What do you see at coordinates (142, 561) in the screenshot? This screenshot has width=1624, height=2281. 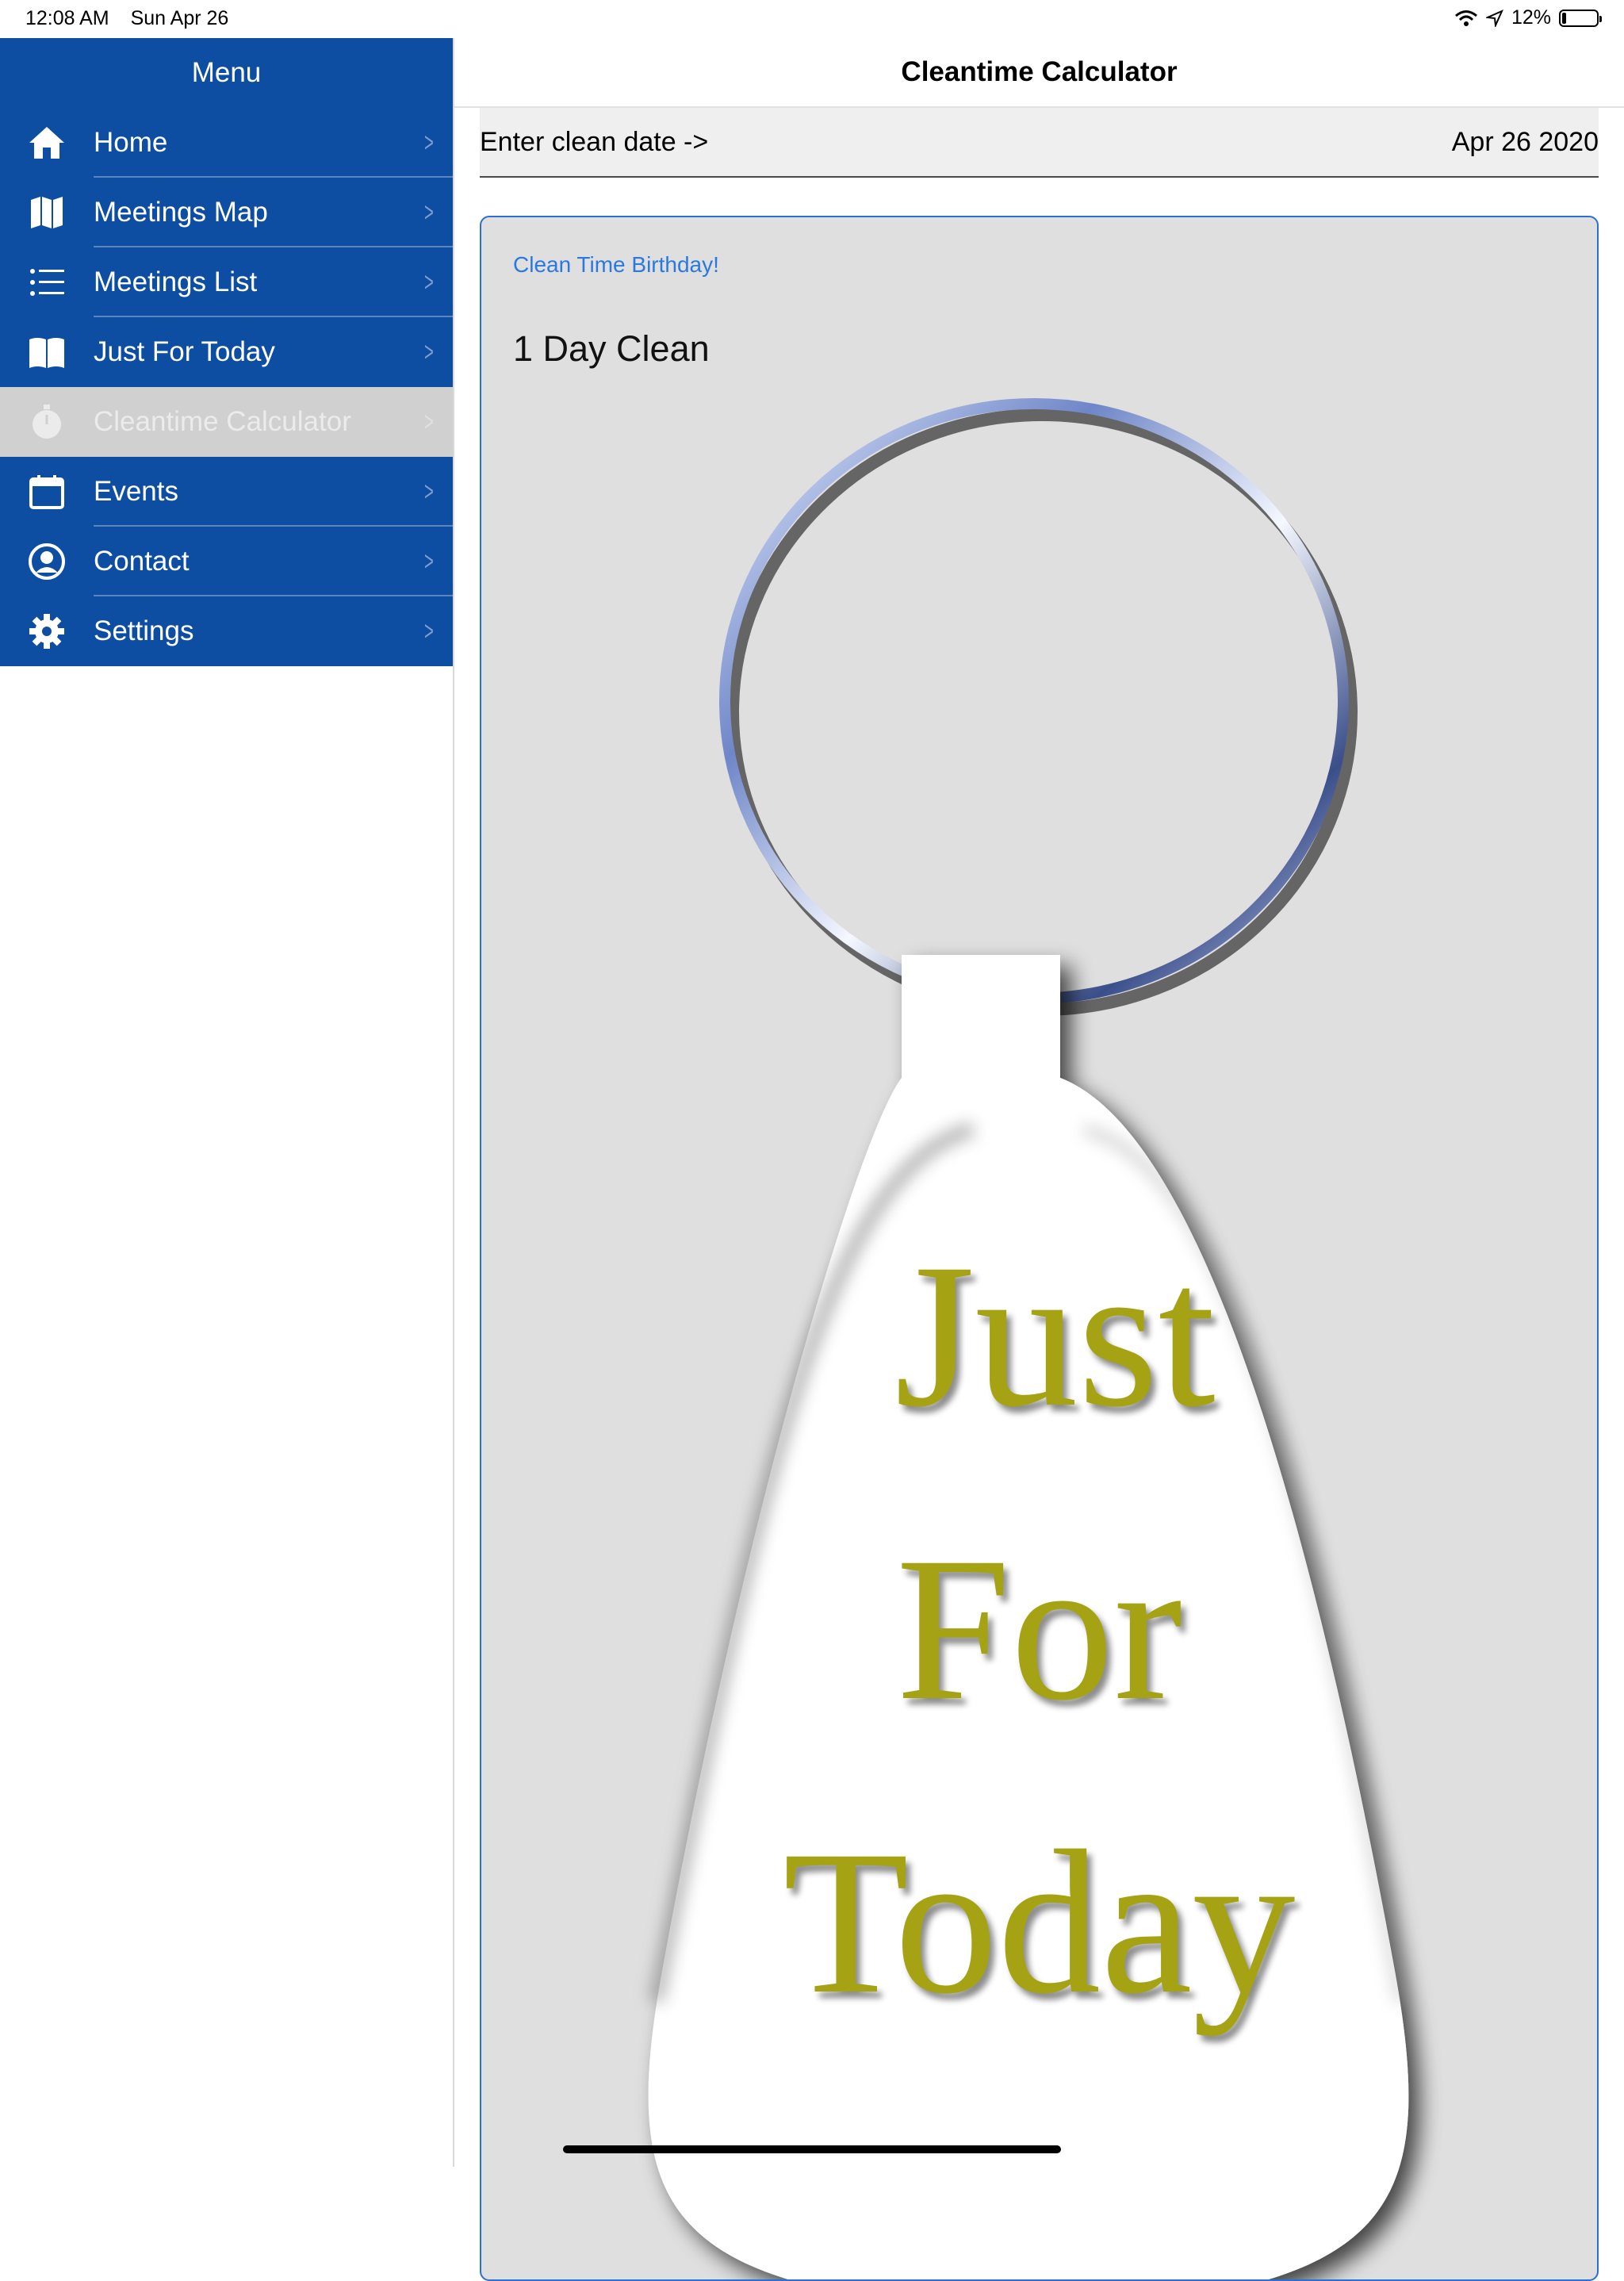 I see `sidebar-item-label: Contact` at bounding box center [142, 561].